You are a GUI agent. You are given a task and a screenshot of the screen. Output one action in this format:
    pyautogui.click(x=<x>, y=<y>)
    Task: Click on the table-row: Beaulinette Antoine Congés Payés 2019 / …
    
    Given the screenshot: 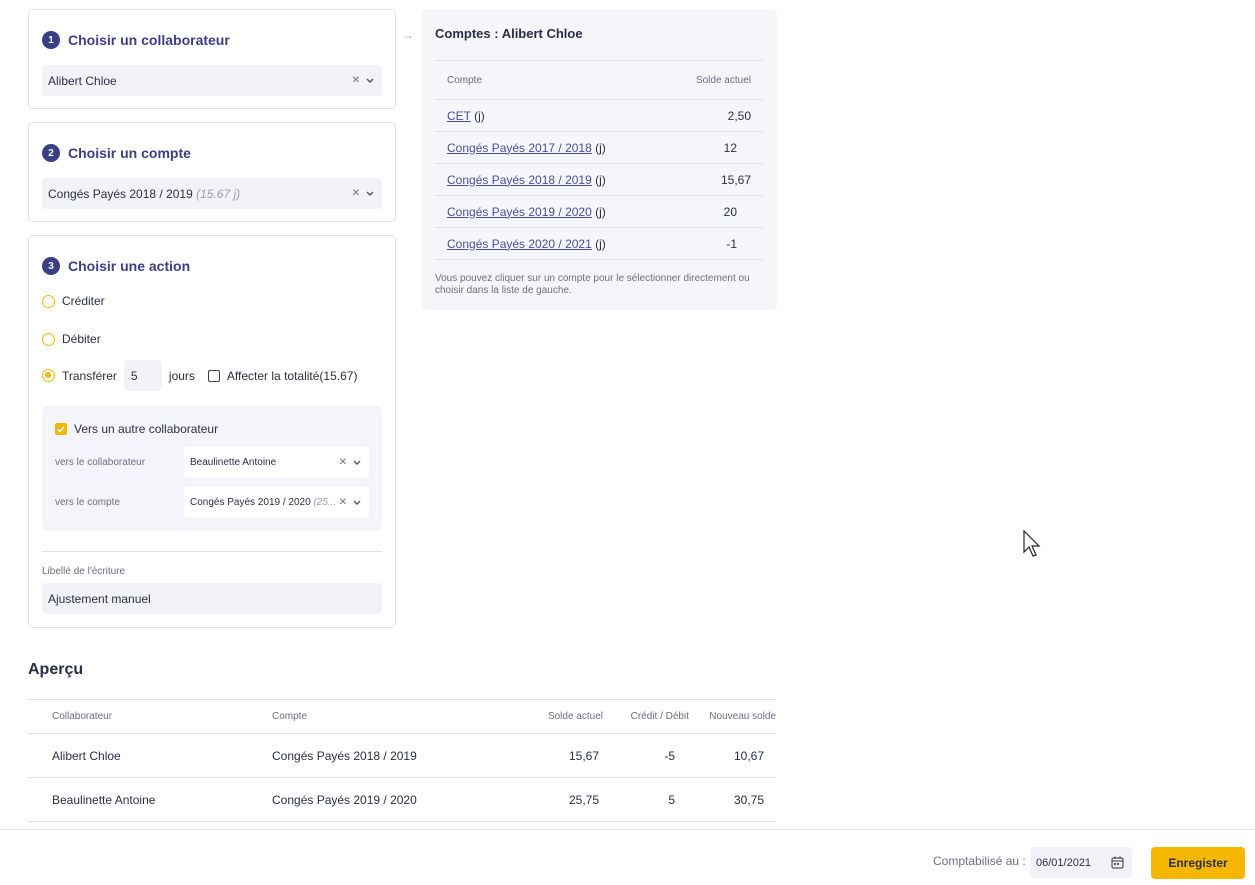 What is the action you would take?
    pyautogui.click(x=402, y=799)
    